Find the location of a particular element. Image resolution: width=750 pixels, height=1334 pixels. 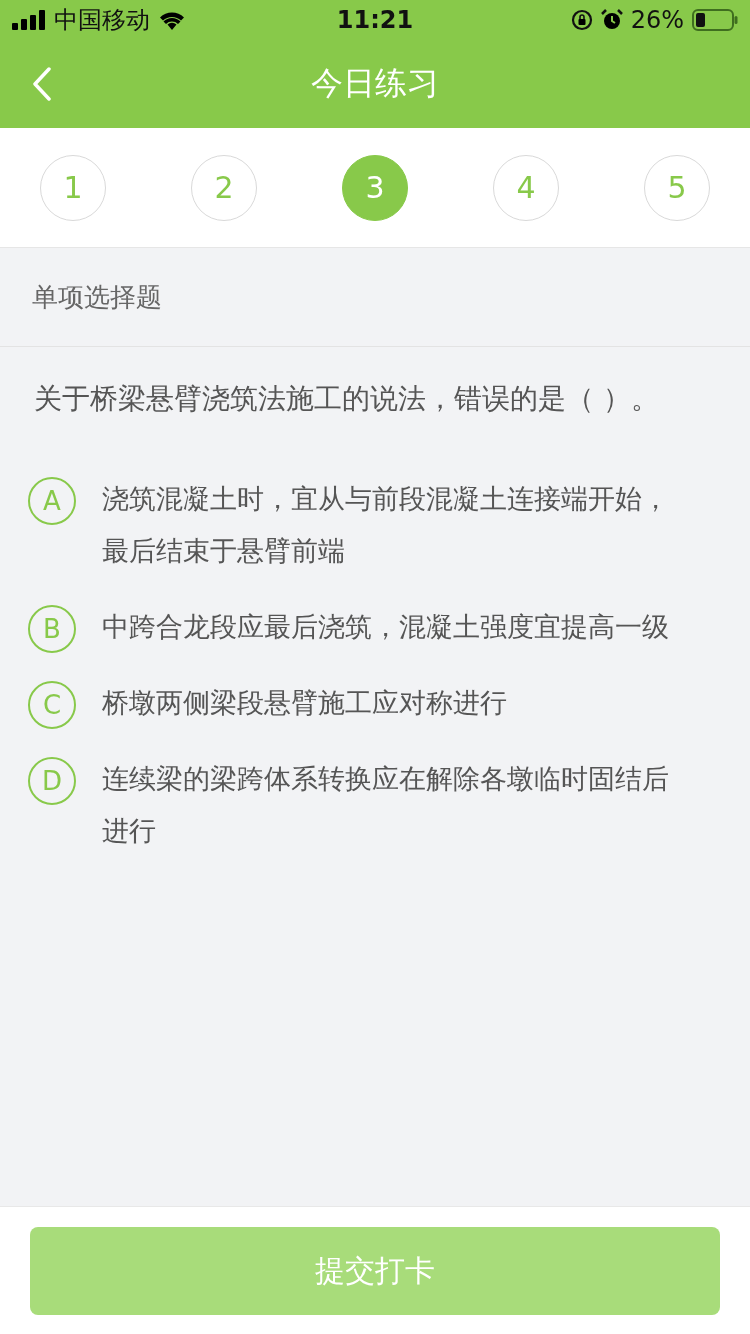

option-letter: A is located at coordinates (52, 501).